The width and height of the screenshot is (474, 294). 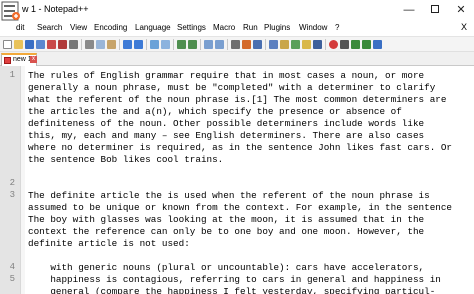 I want to click on maximize-button, so click(x=435, y=10).